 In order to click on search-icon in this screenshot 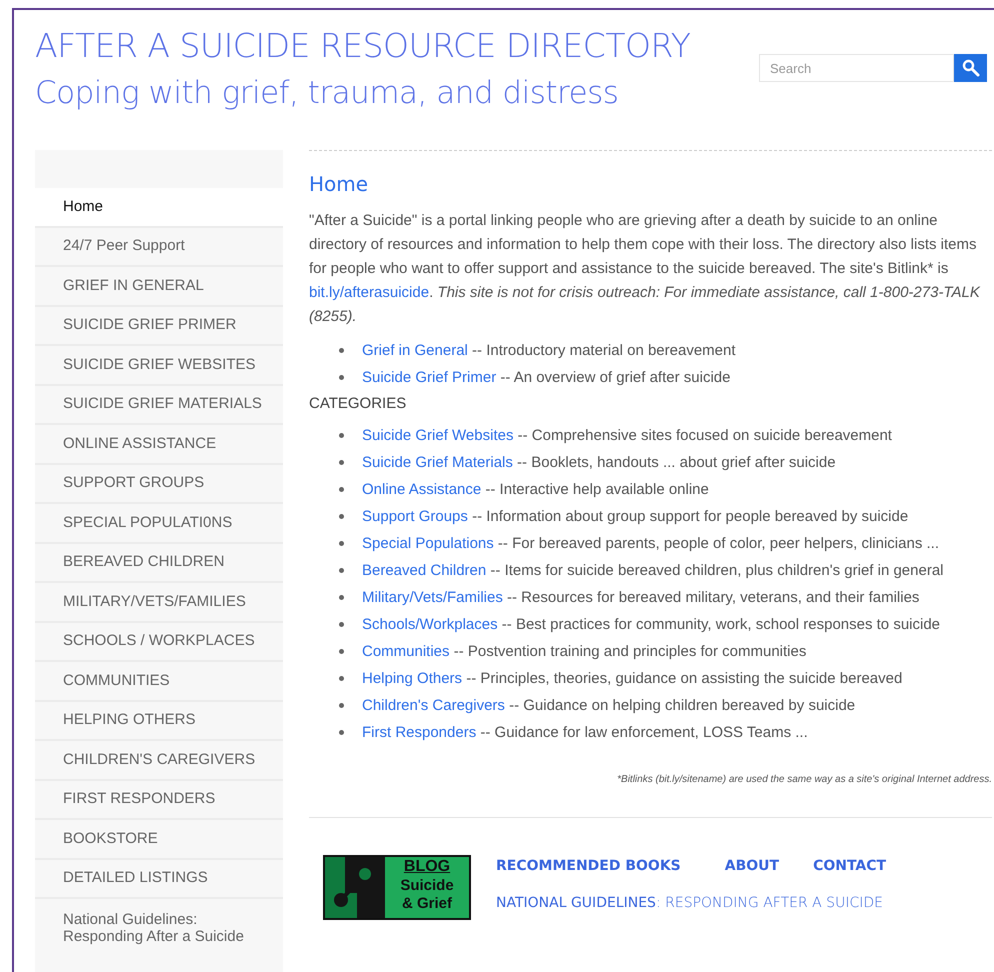, I will do `click(971, 68)`.